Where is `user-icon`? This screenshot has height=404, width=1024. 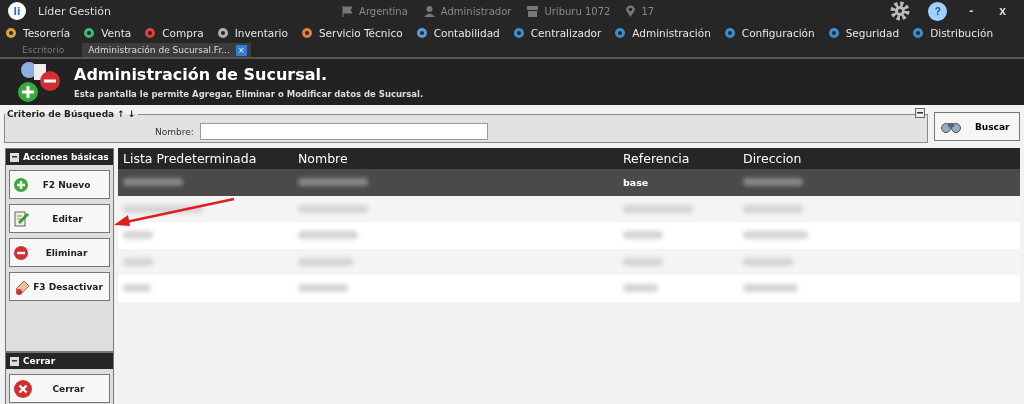
user-icon is located at coordinates (429, 11).